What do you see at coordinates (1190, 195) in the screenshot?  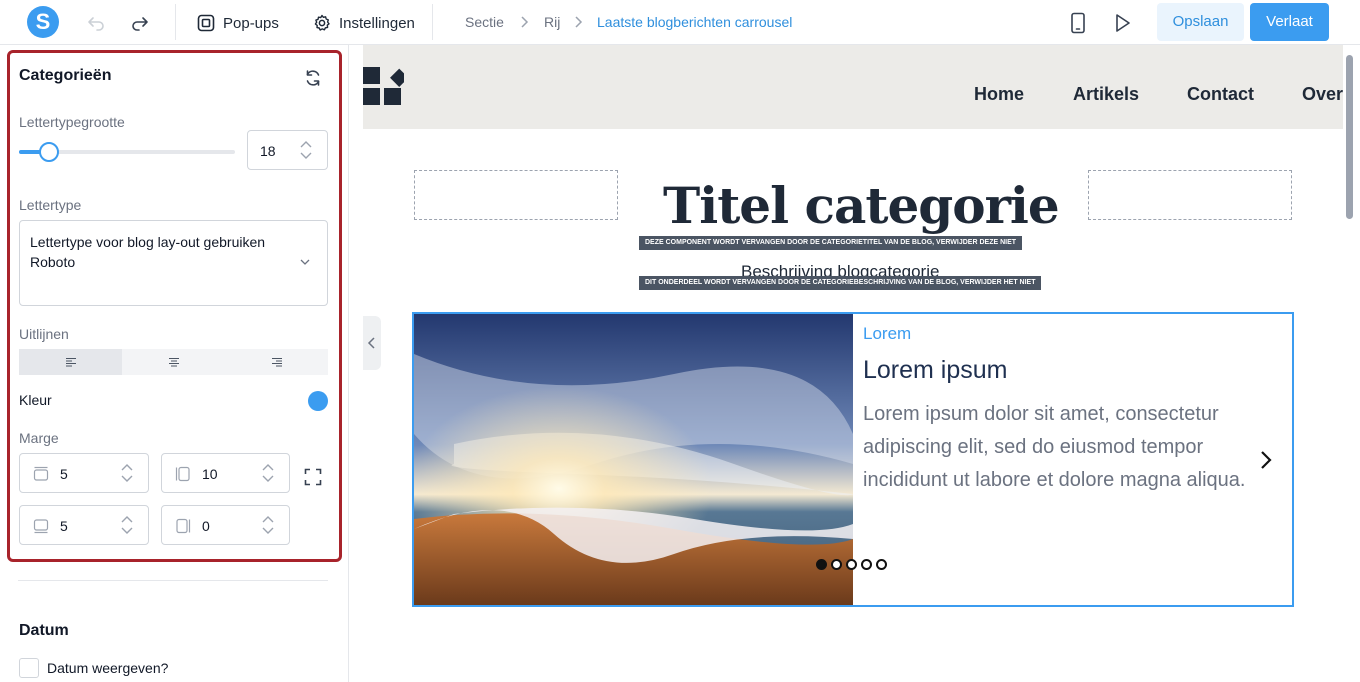 I see `placeholder-box-right` at bounding box center [1190, 195].